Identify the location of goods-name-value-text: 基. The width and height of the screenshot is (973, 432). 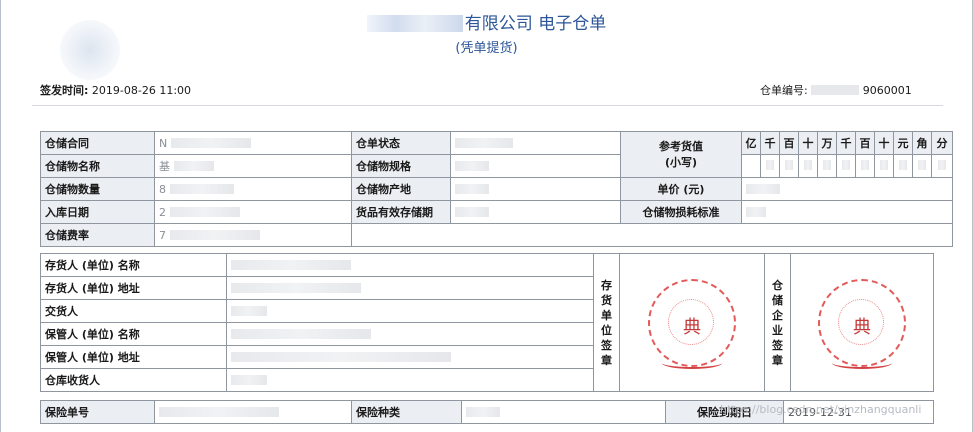
(164, 166).